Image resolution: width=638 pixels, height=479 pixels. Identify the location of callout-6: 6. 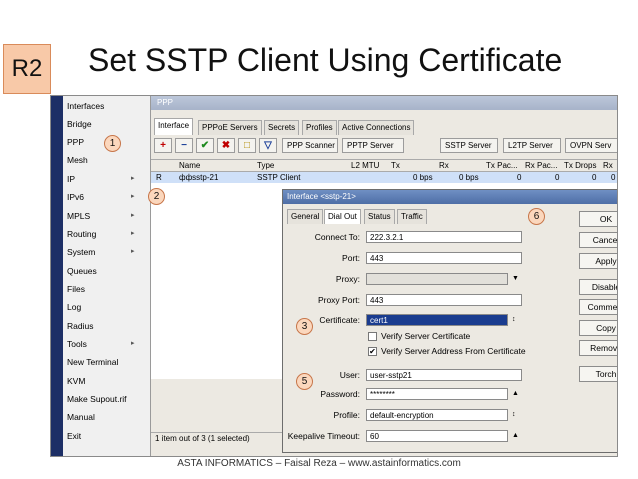
(536, 216).